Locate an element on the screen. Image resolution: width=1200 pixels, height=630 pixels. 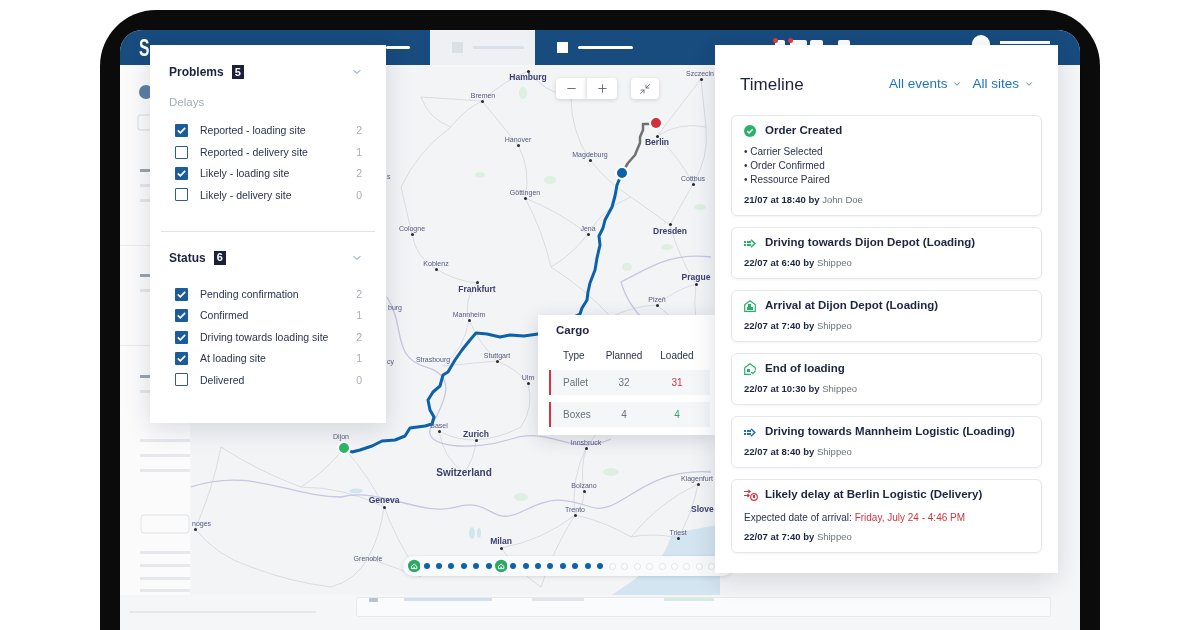
count-badge: 5 is located at coordinates (237, 72).